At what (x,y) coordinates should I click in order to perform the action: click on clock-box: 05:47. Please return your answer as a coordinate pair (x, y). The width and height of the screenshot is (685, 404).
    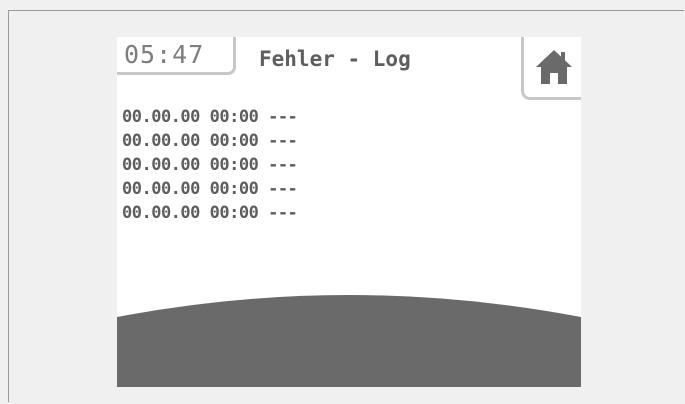
    Looking at the image, I should click on (176, 56).